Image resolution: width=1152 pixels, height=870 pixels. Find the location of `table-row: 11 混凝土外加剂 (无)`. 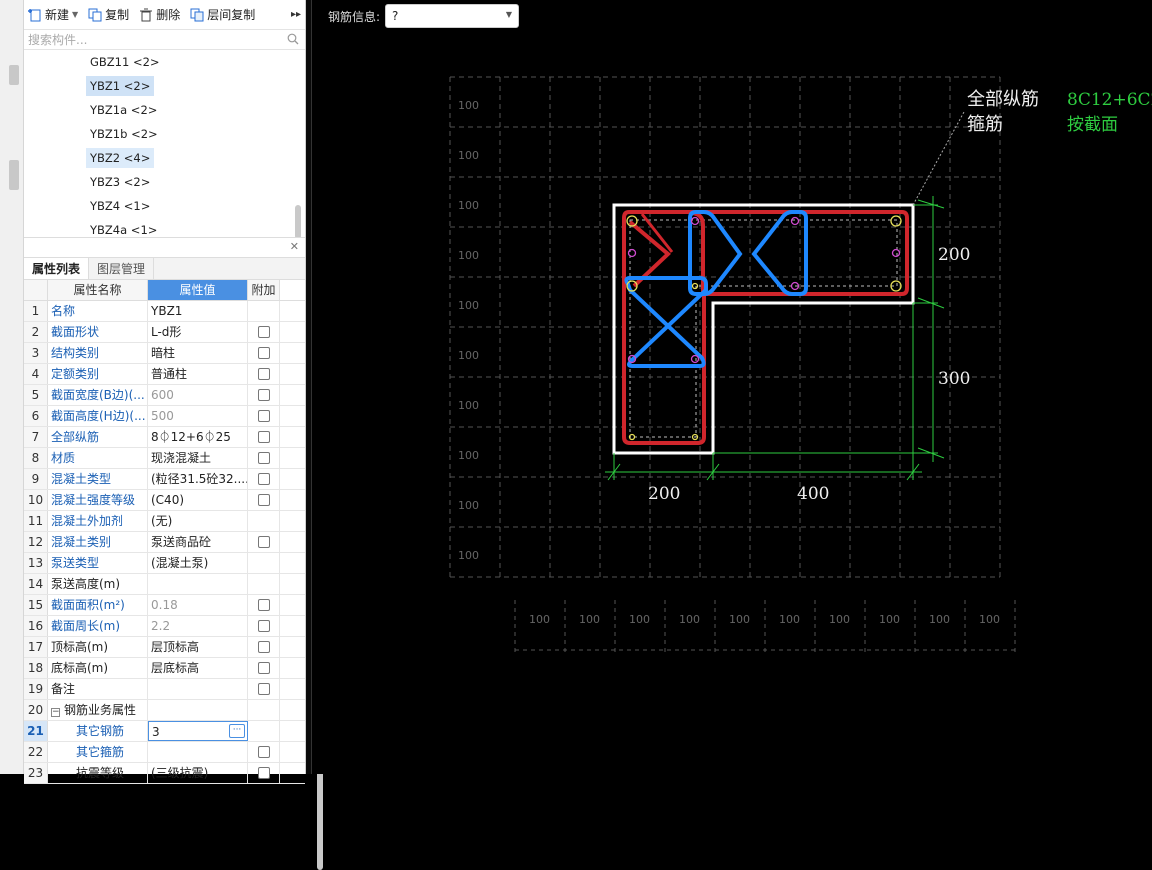

table-row: 11 混凝土外加剂 (无) is located at coordinates (164, 521).